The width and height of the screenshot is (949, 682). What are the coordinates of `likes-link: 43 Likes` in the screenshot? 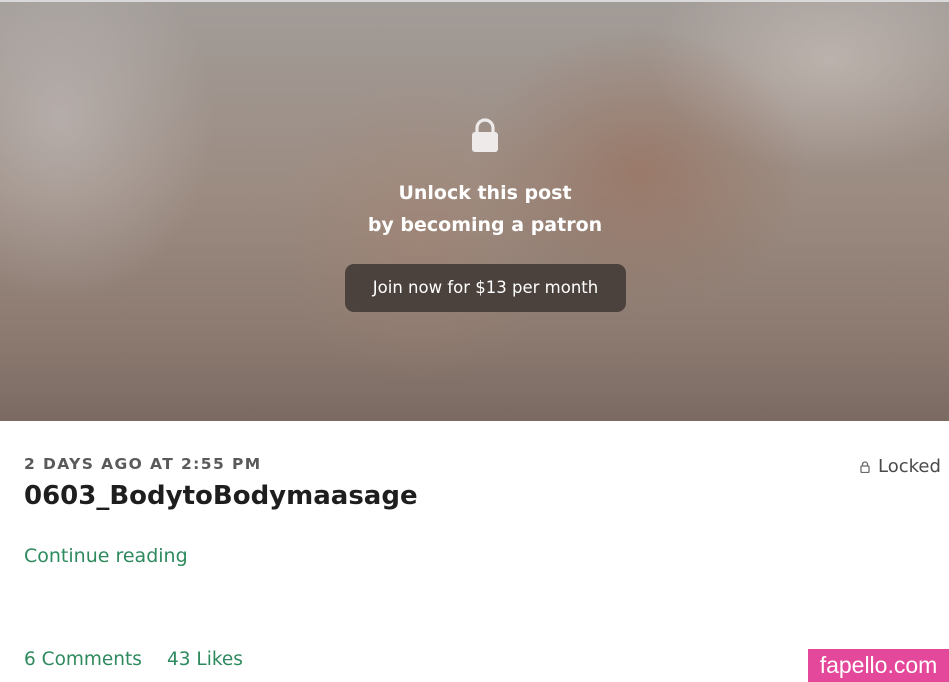 It's located at (205, 659).